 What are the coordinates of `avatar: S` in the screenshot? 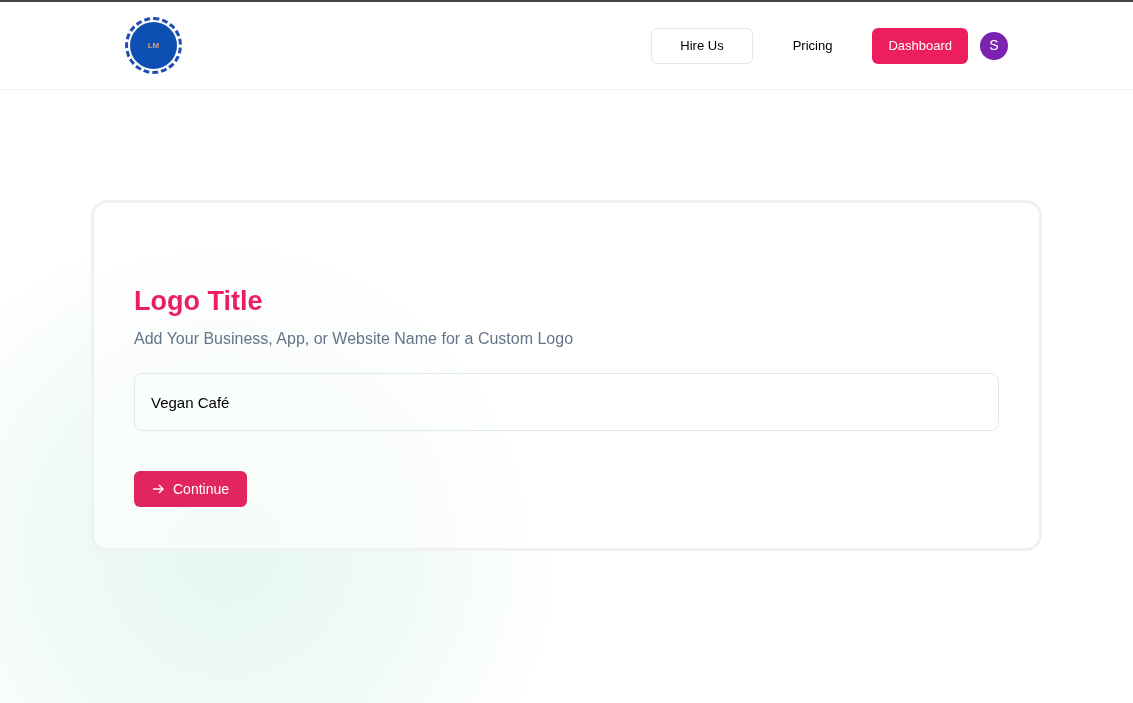 It's located at (994, 45).